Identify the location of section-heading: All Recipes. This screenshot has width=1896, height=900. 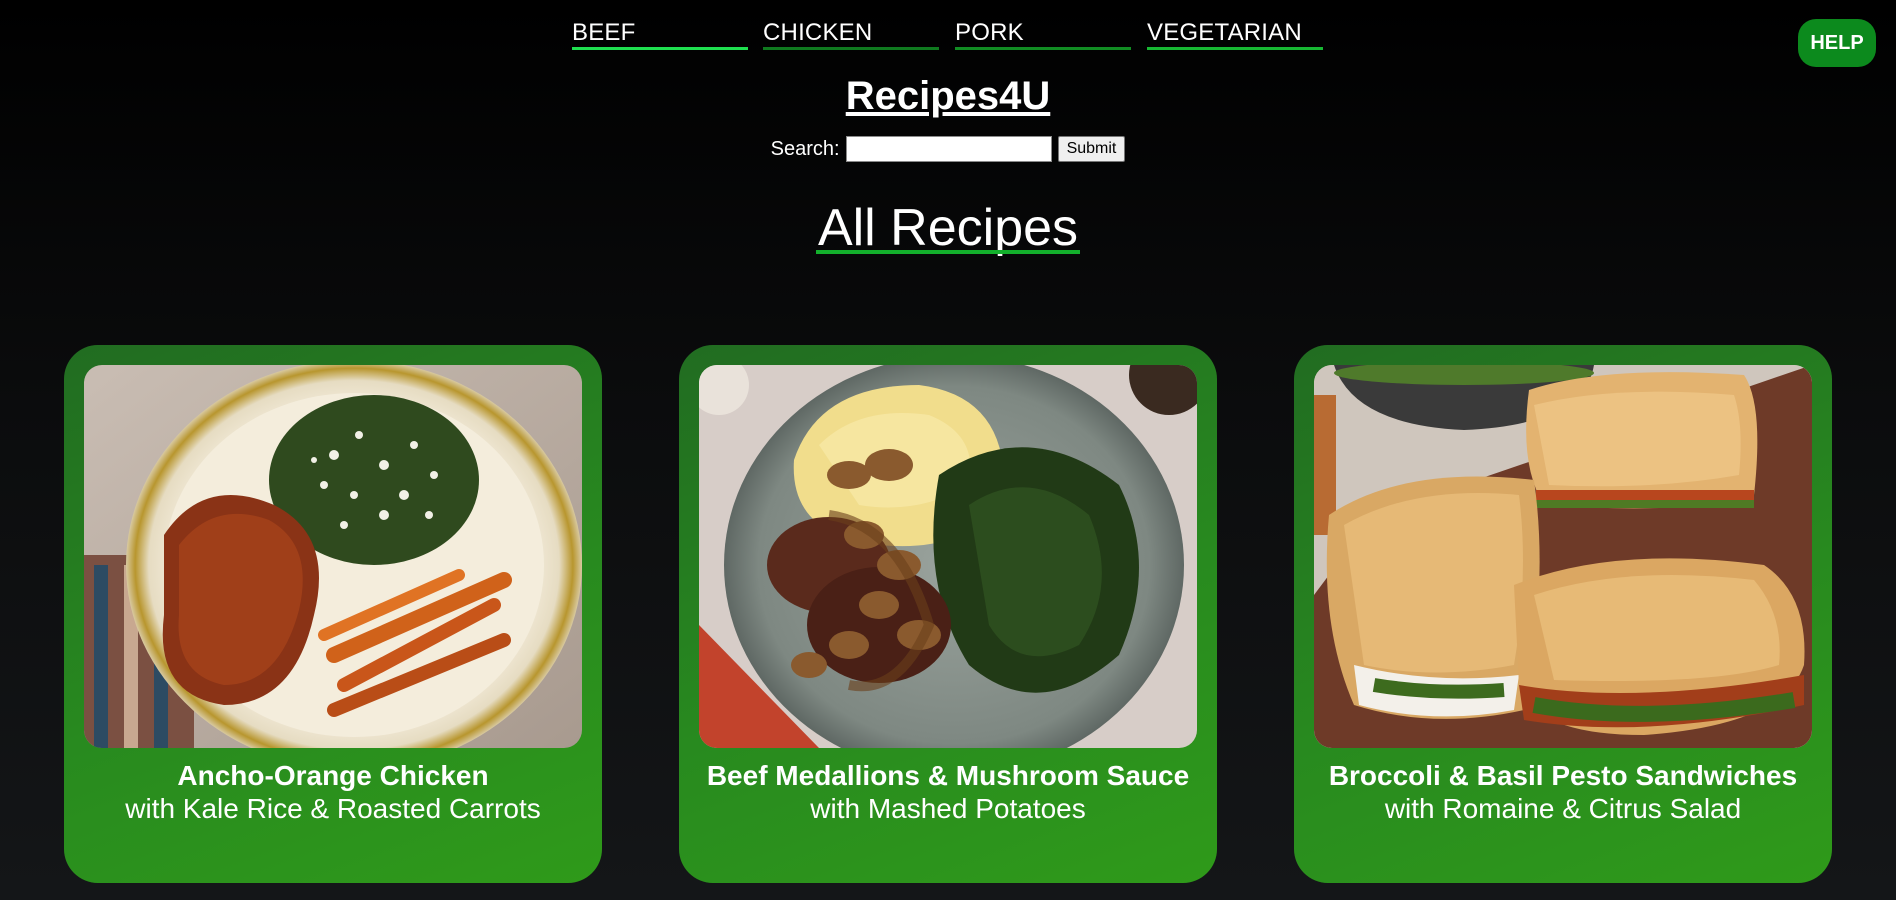
(948, 228).